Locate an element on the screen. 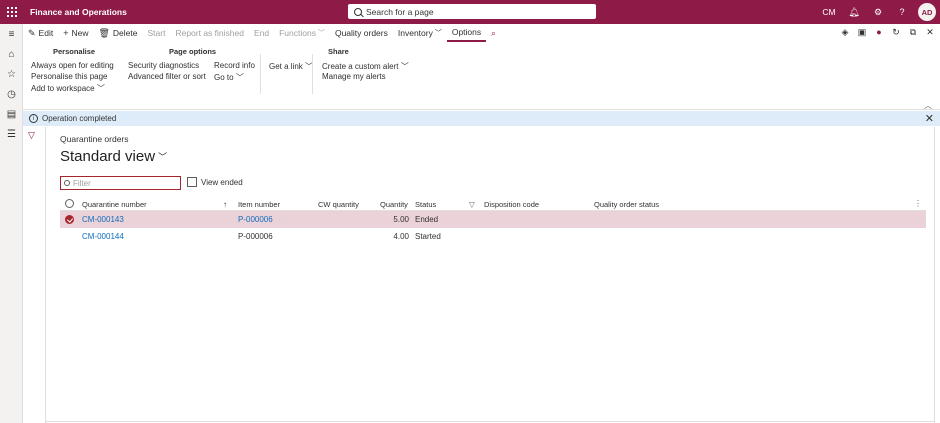  group-page-options-title: Page options is located at coordinates (193, 51).